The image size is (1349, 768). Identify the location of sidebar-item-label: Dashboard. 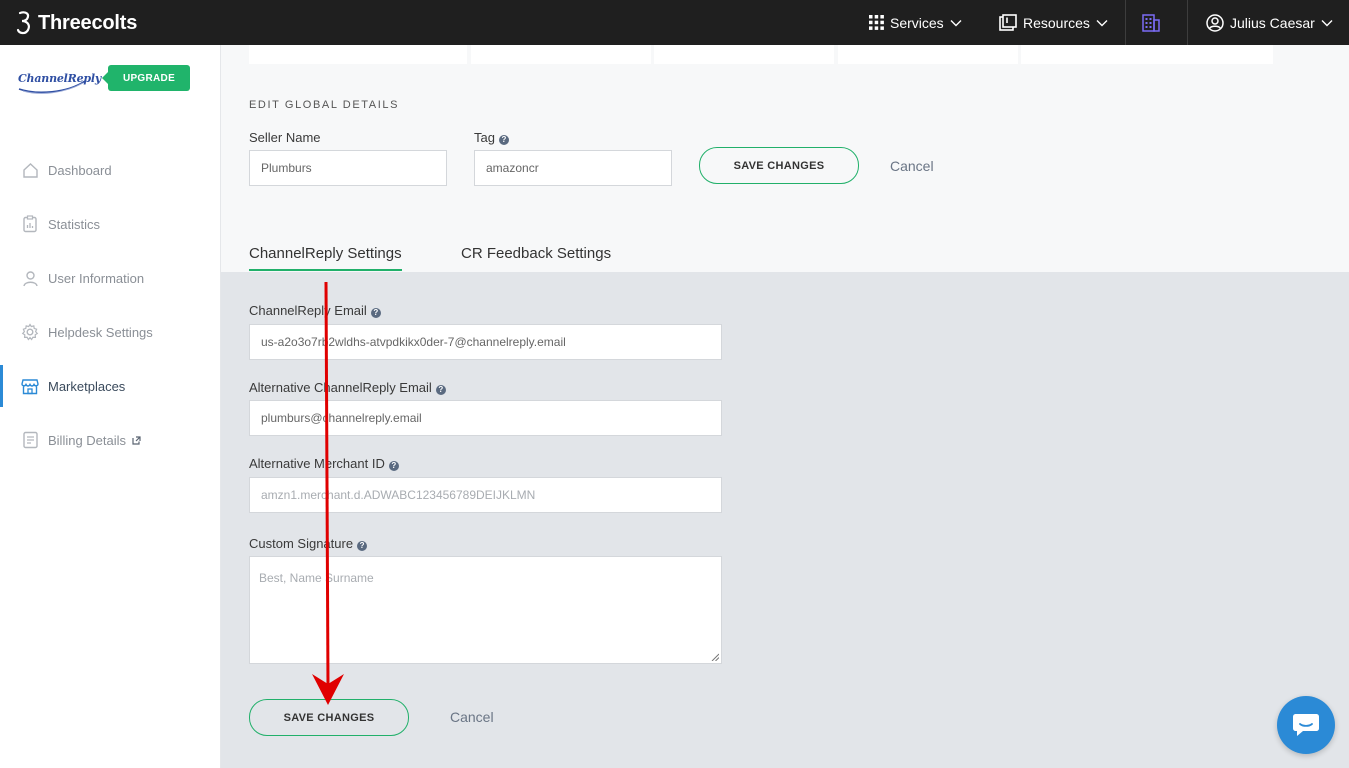
(80, 170).